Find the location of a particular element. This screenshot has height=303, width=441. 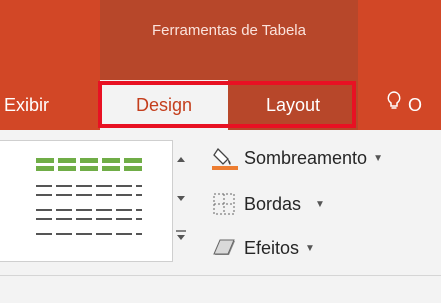

gallery-more-button is located at coordinates (181, 240).